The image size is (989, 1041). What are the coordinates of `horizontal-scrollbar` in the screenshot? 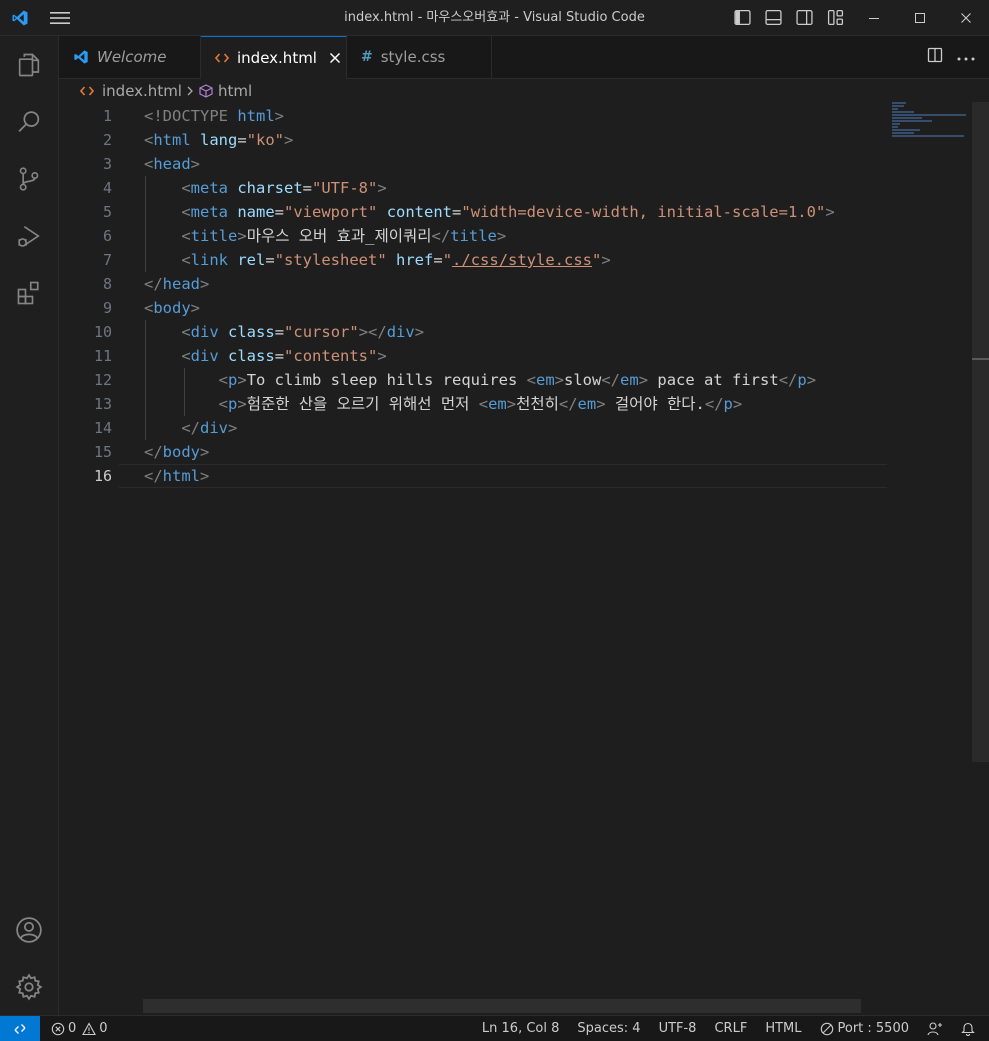 It's located at (502, 1006).